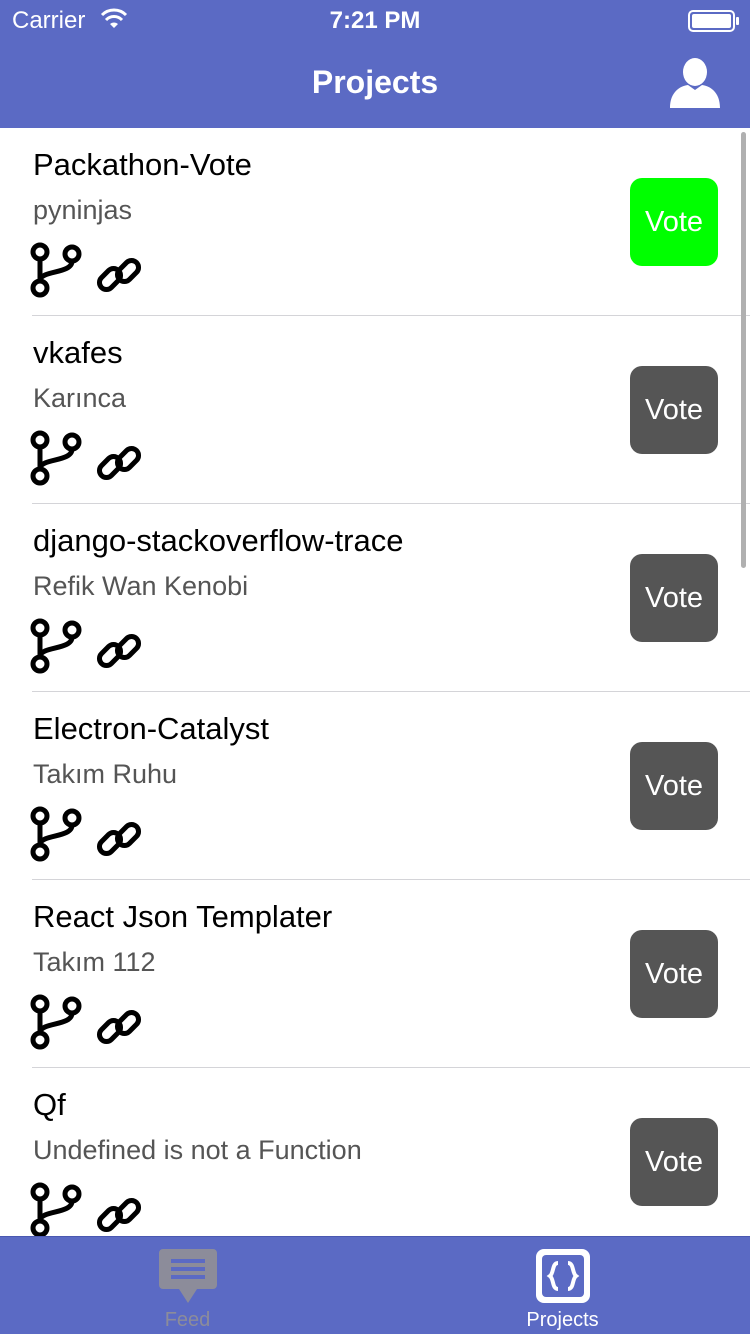 The height and width of the screenshot is (1334, 750). What do you see at coordinates (187, 1320) in the screenshot?
I see `tab-feed-label: Feed` at bounding box center [187, 1320].